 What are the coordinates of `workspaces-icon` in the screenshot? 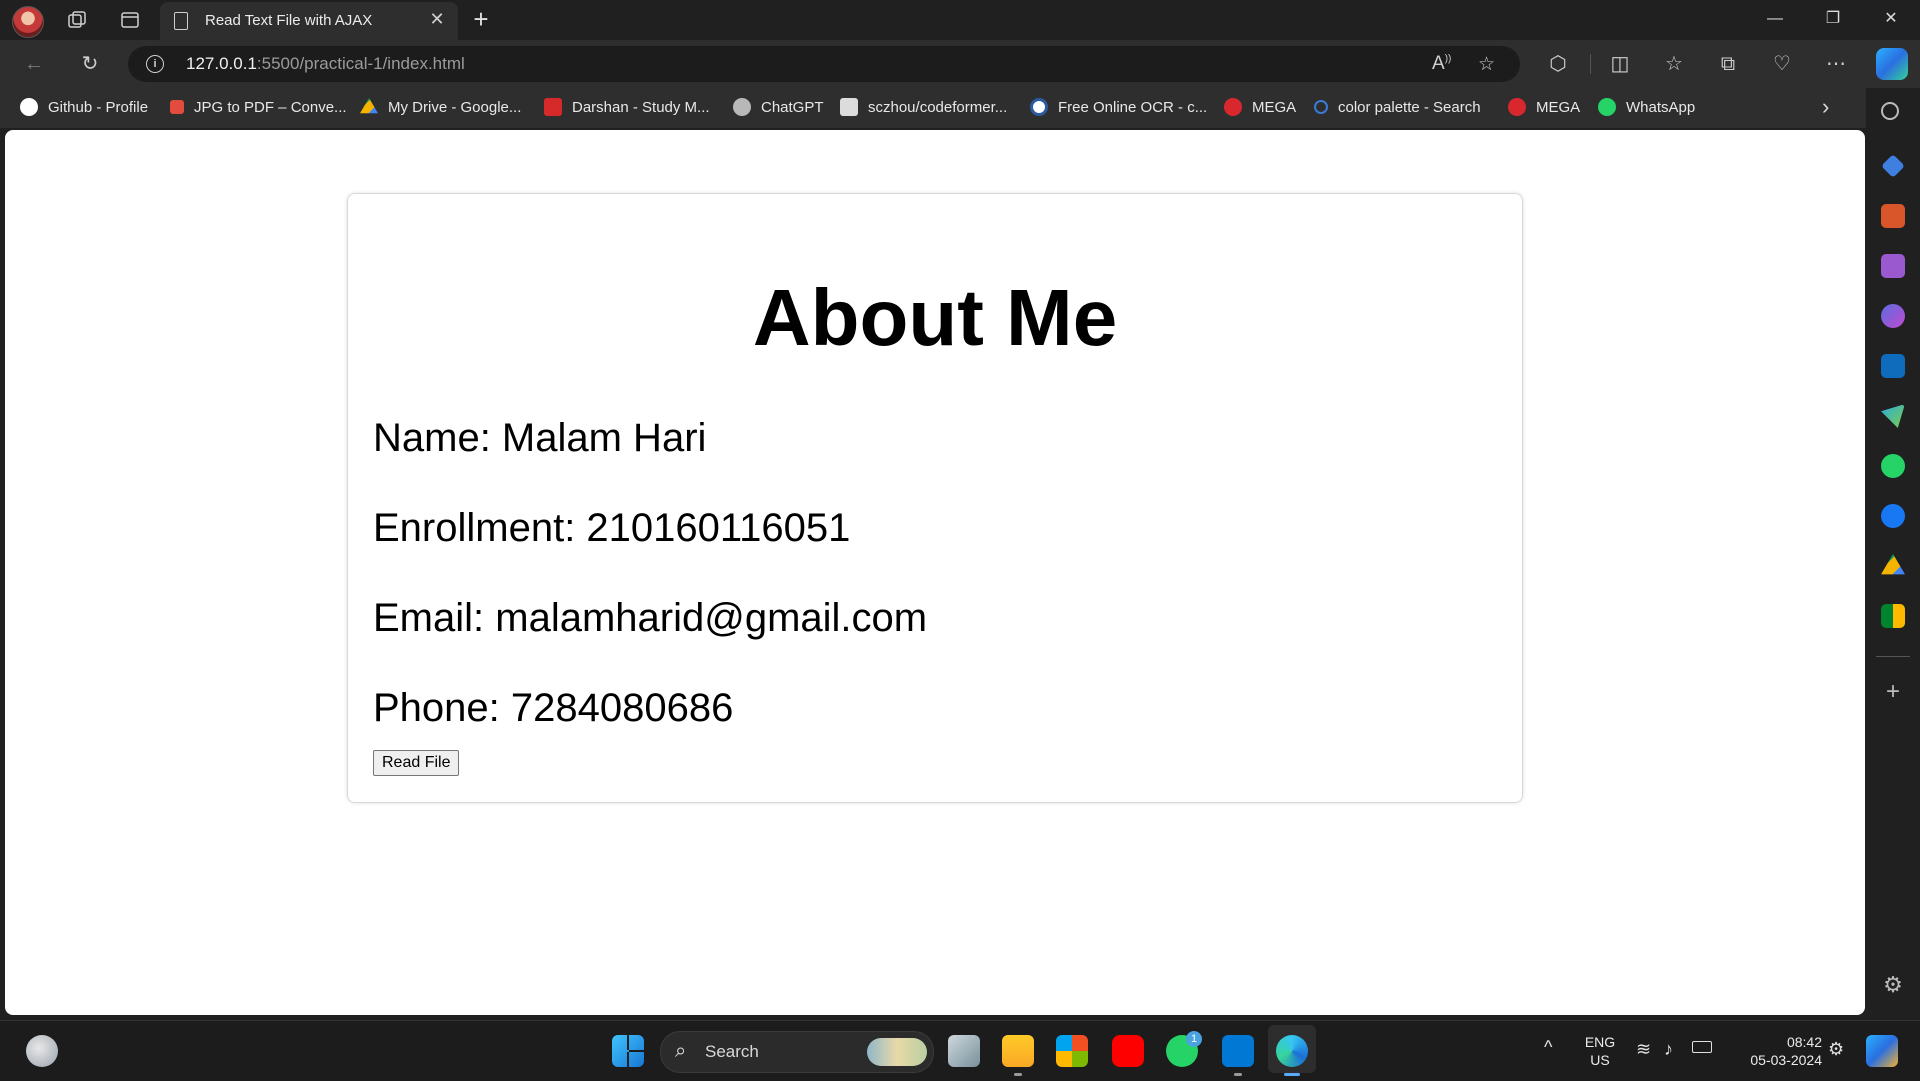 It's located at (77, 20).